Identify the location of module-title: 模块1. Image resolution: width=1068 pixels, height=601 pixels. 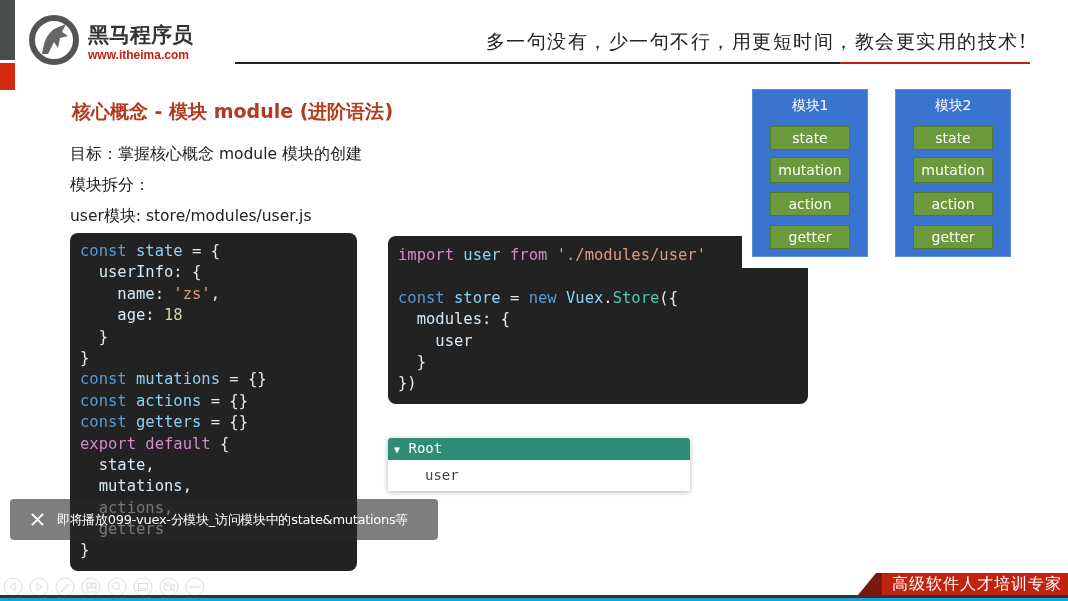
(810, 105).